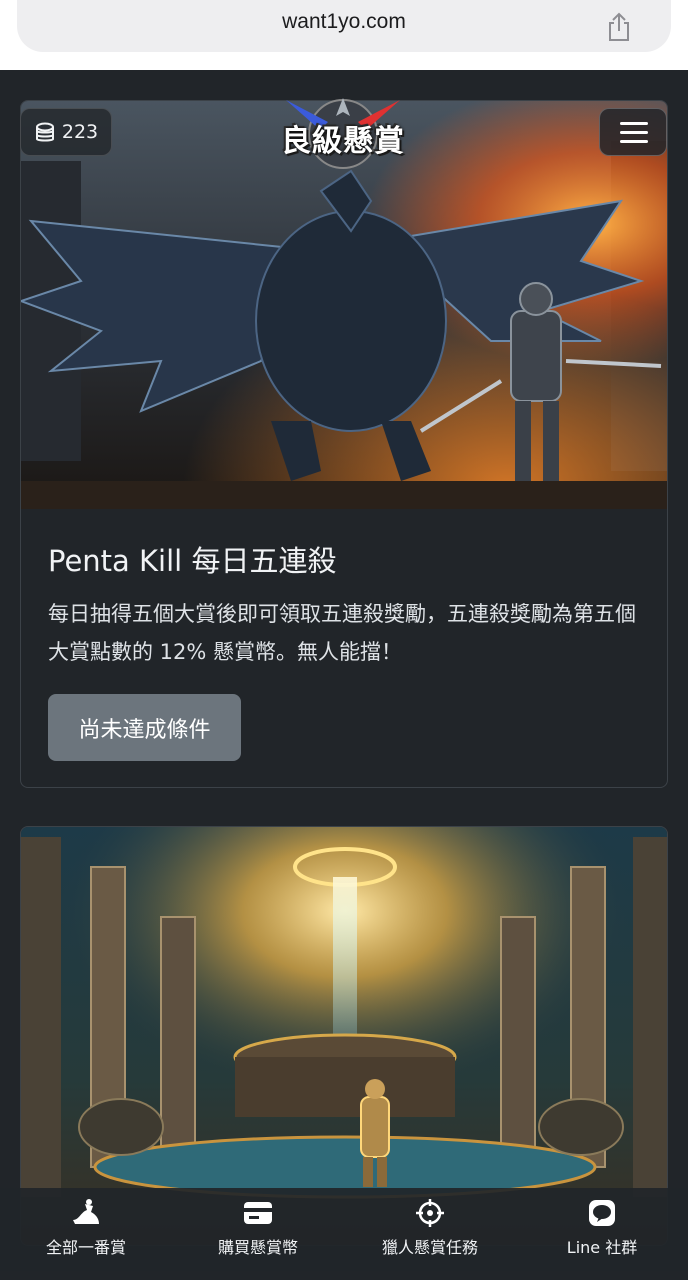 The width and height of the screenshot is (688, 1280). Describe the element at coordinates (602, 1213) in the screenshot. I see `line-icon` at that location.